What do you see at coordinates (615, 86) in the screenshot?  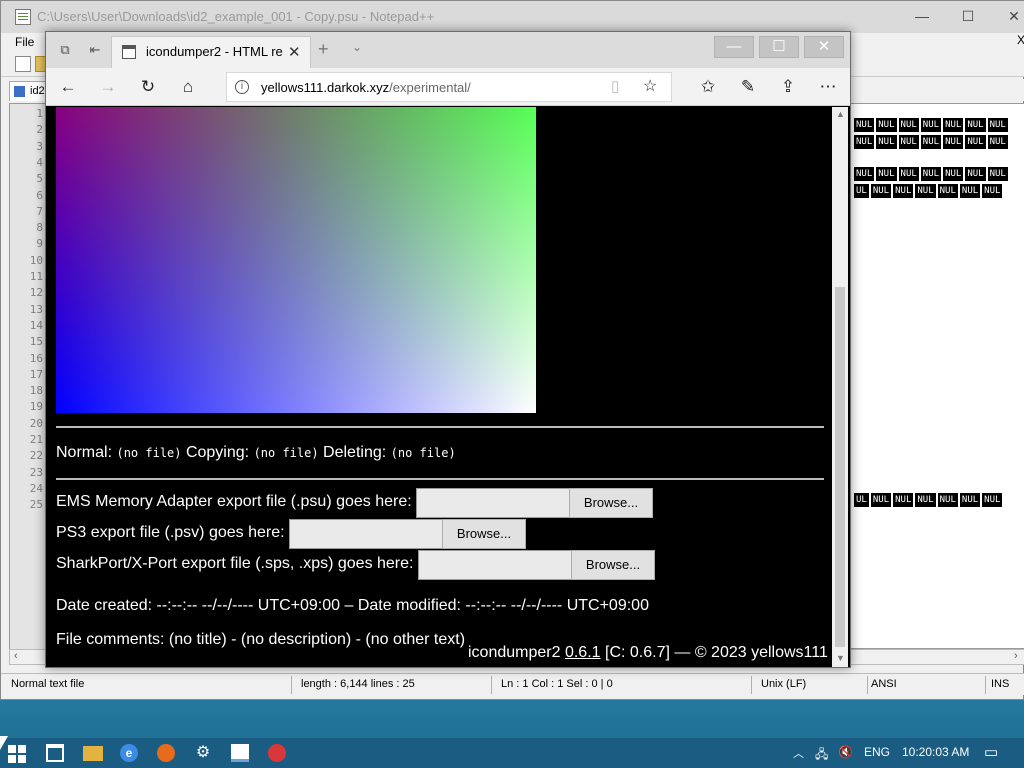 I see `reading-view-icon: ▯` at bounding box center [615, 86].